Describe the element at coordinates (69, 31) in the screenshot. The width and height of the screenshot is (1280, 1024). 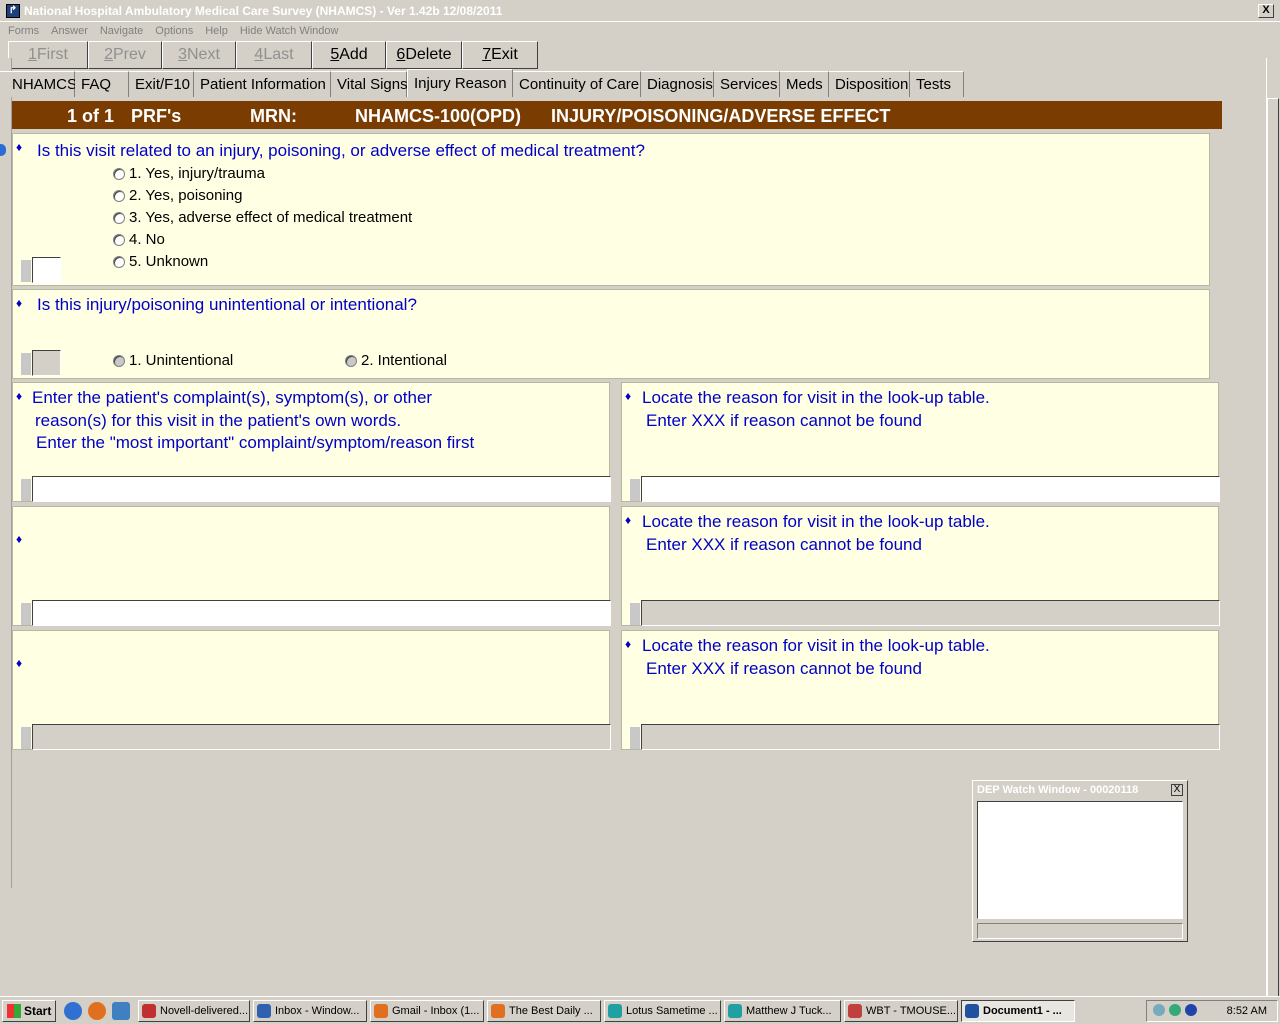
I see `menu-answer: Answer` at that location.